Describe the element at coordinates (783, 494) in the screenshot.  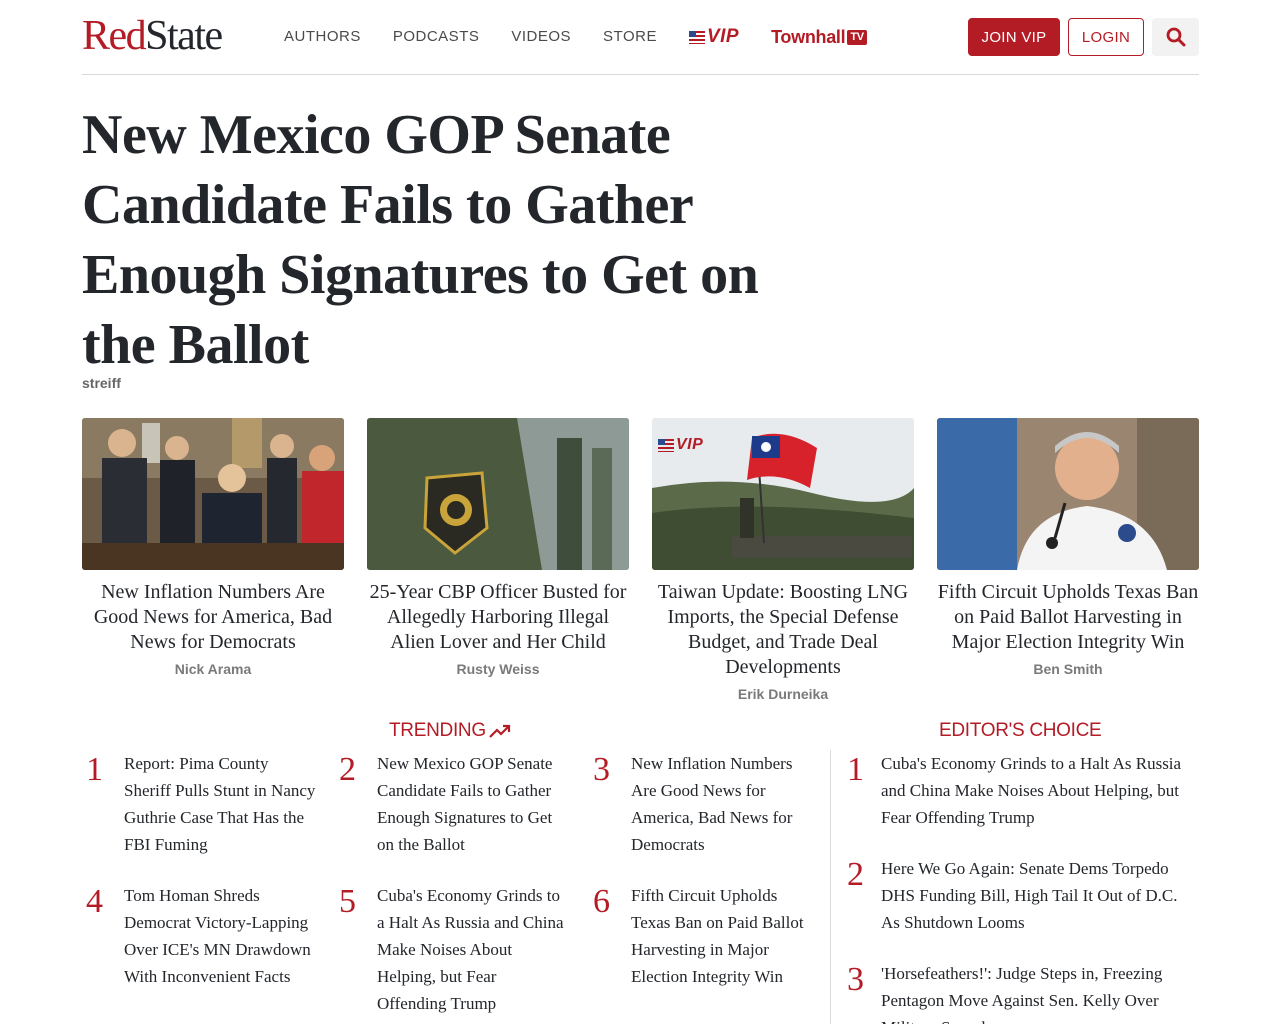
I see `story-image: VIP` at that location.